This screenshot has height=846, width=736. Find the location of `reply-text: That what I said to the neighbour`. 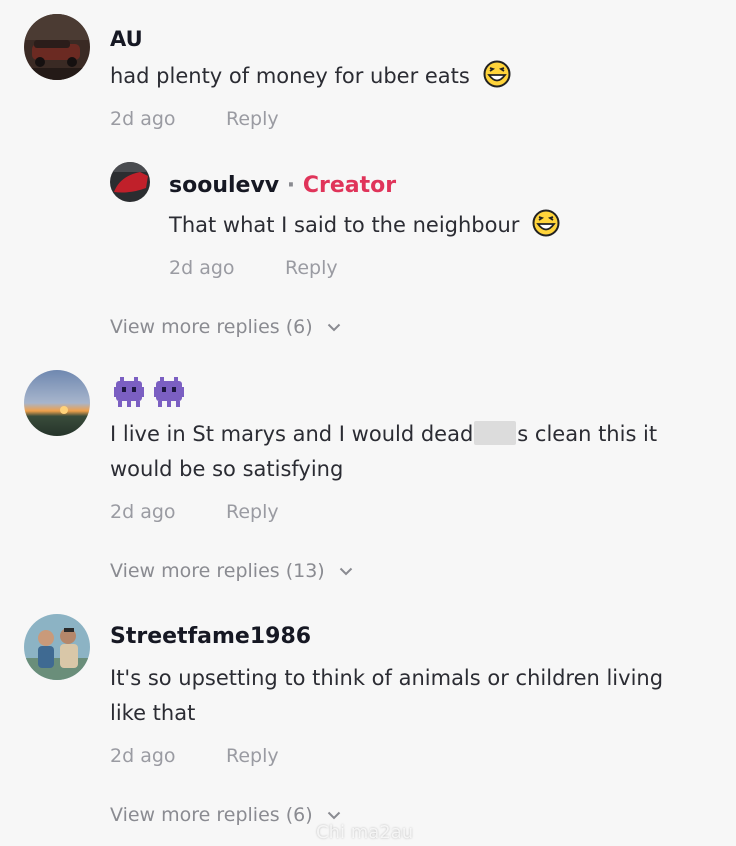

reply-text: That what I said to the neighbour is located at coordinates (364, 225).